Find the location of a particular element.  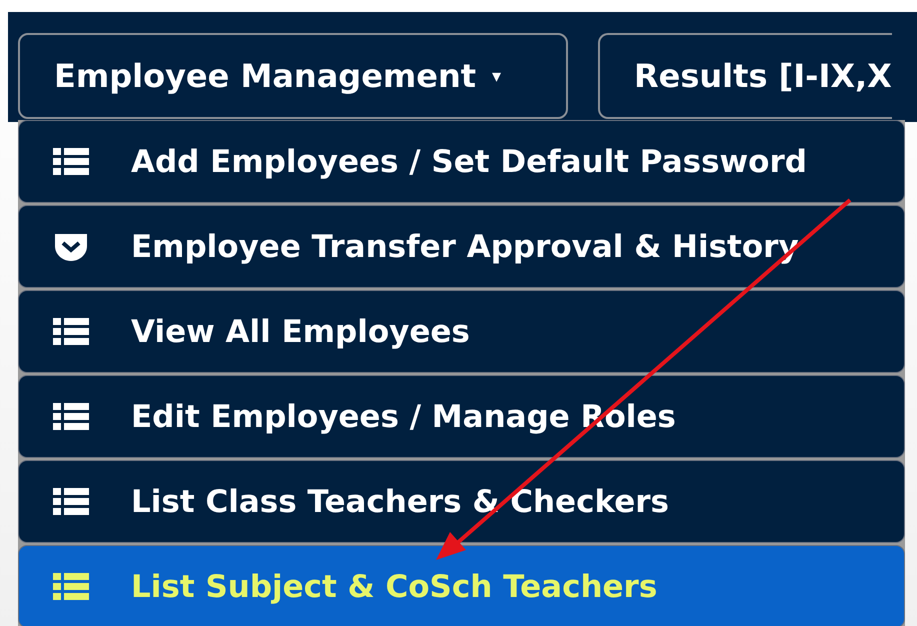

menu-item: View All Employees is located at coordinates (461, 331).